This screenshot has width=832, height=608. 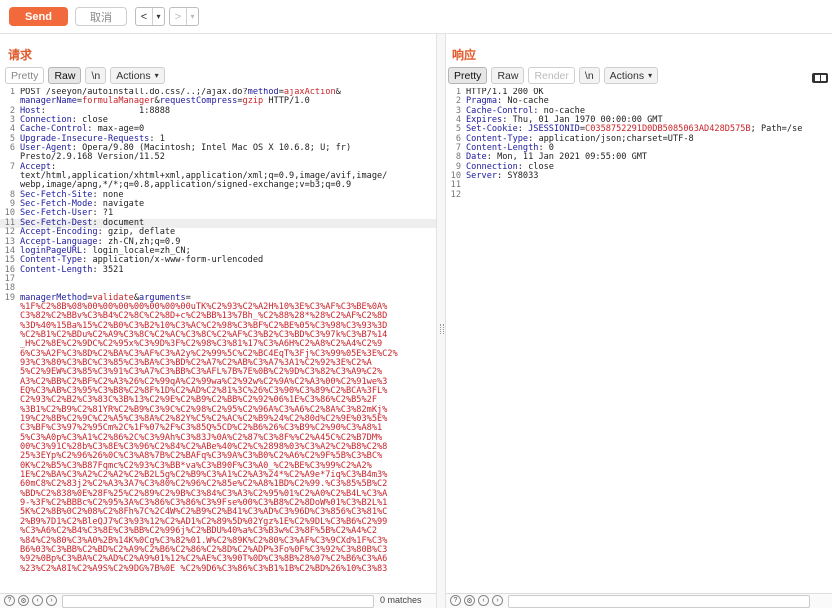 What do you see at coordinates (441, 321) in the screenshot?
I see `pane-splitter` at bounding box center [441, 321].